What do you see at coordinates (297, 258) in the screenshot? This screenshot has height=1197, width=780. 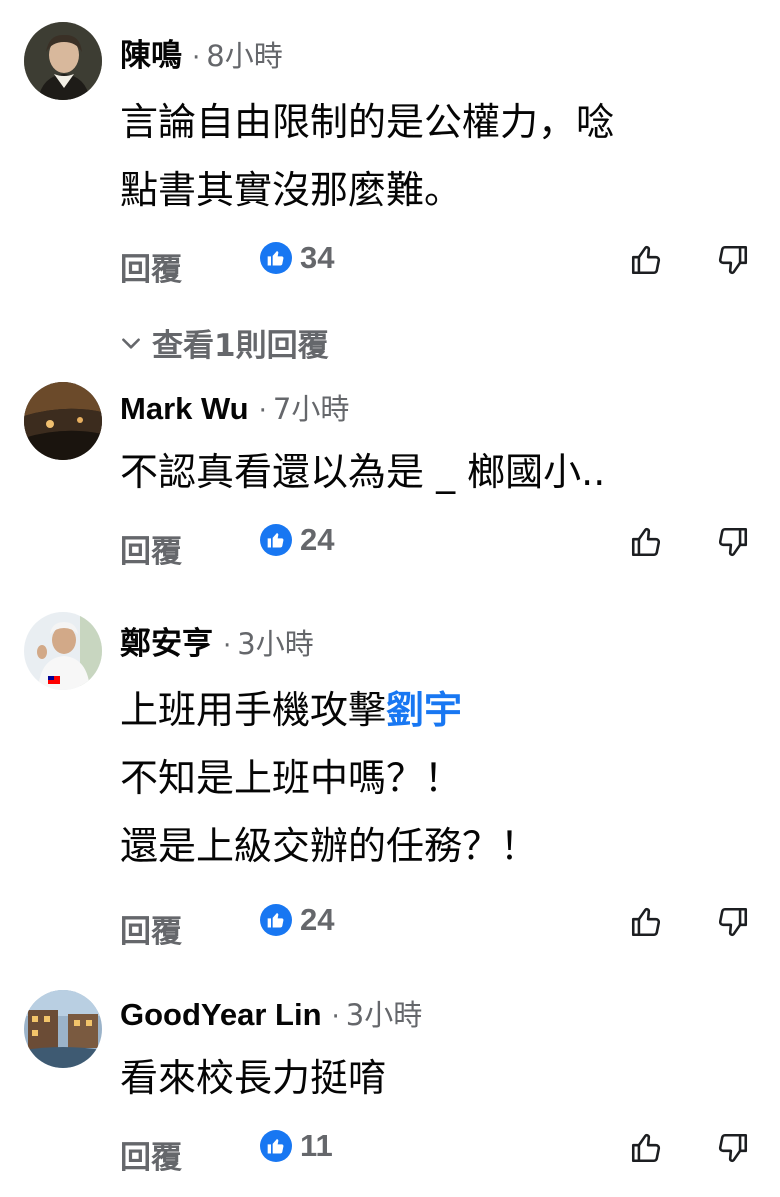 I see `like-count: 34` at bounding box center [297, 258].